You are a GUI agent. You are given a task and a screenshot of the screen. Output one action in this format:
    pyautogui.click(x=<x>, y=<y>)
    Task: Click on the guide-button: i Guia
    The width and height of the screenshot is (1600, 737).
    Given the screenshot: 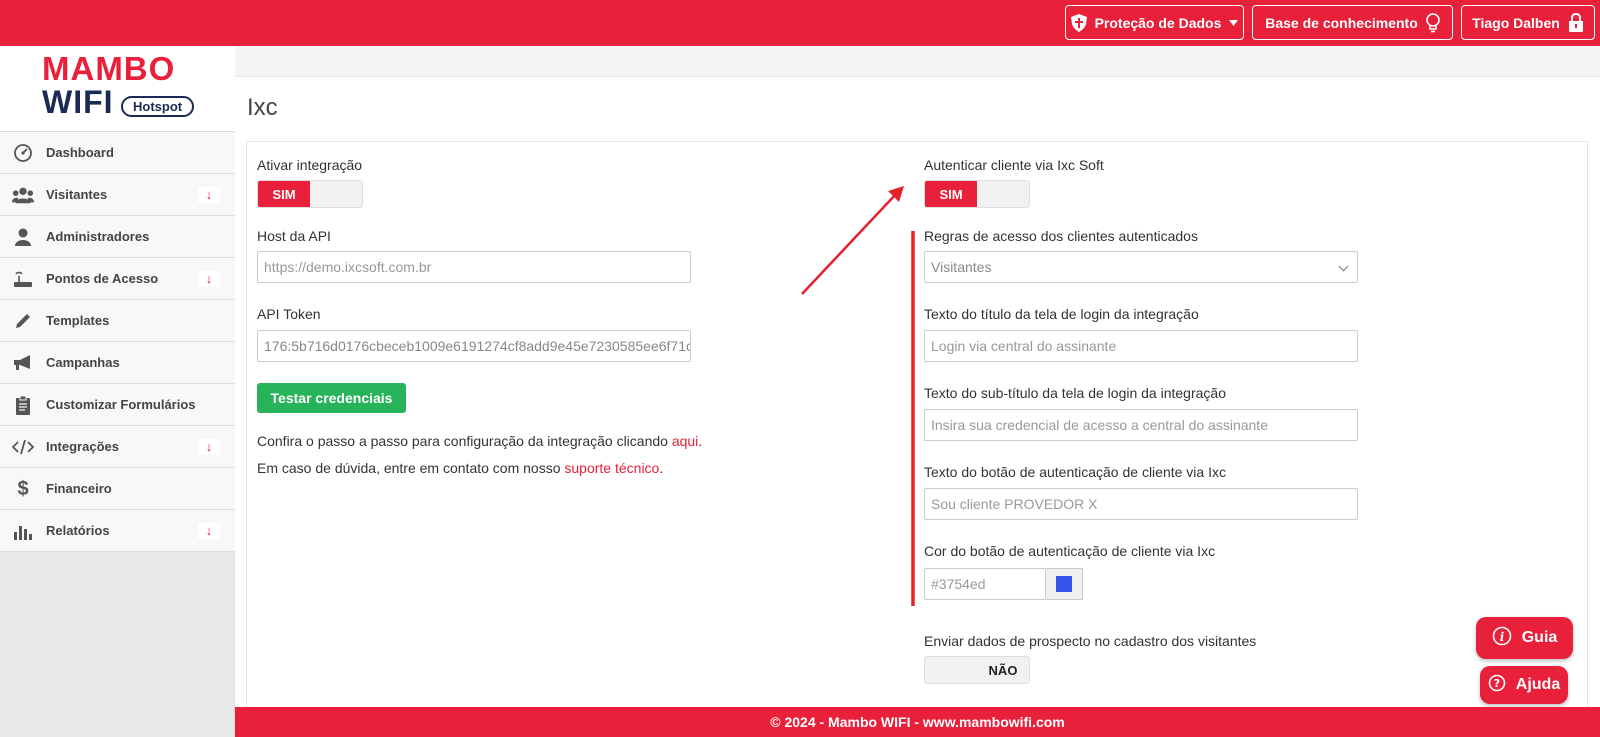 What is the action you would take?
    pyautogui.click(x=1524, y=638)
    